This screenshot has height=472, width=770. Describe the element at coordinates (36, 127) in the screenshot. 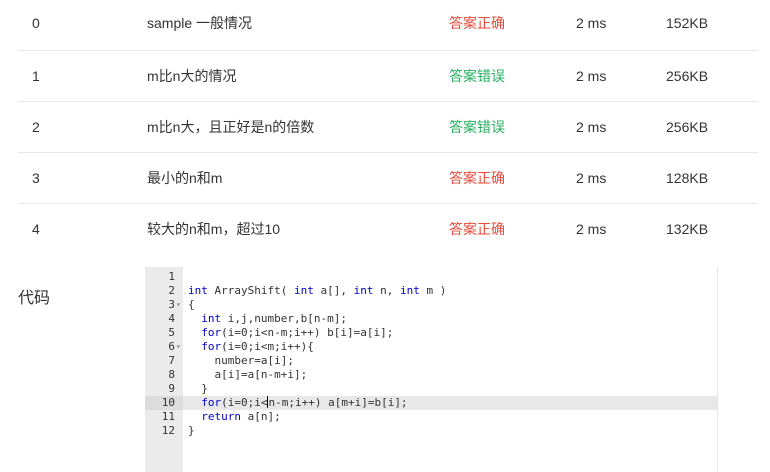

I see `test-case-id: 2` at that location.